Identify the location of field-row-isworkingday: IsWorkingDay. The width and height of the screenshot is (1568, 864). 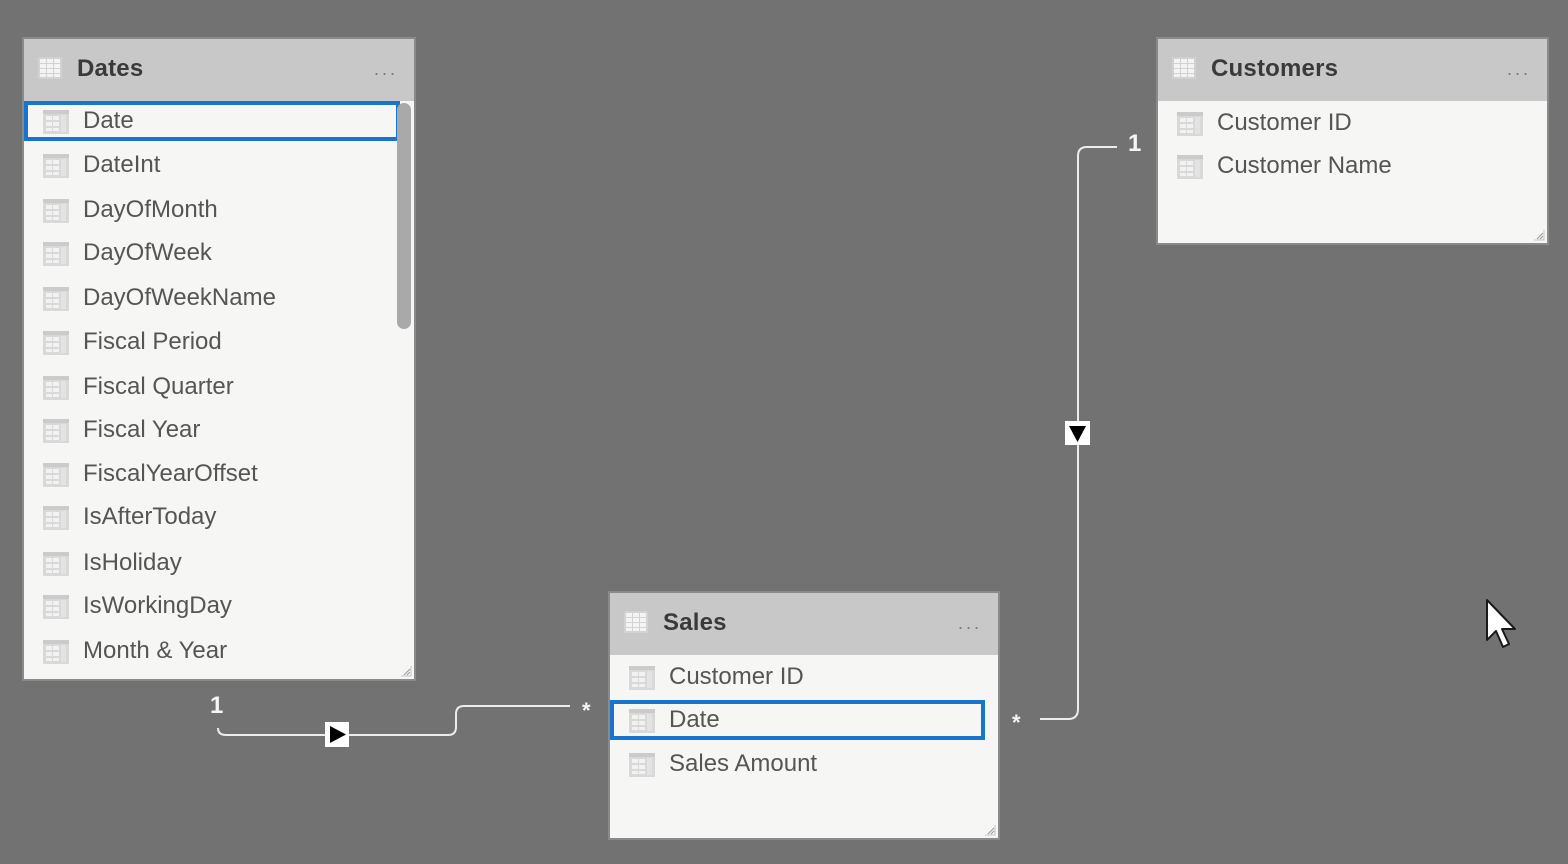
(219, 606).